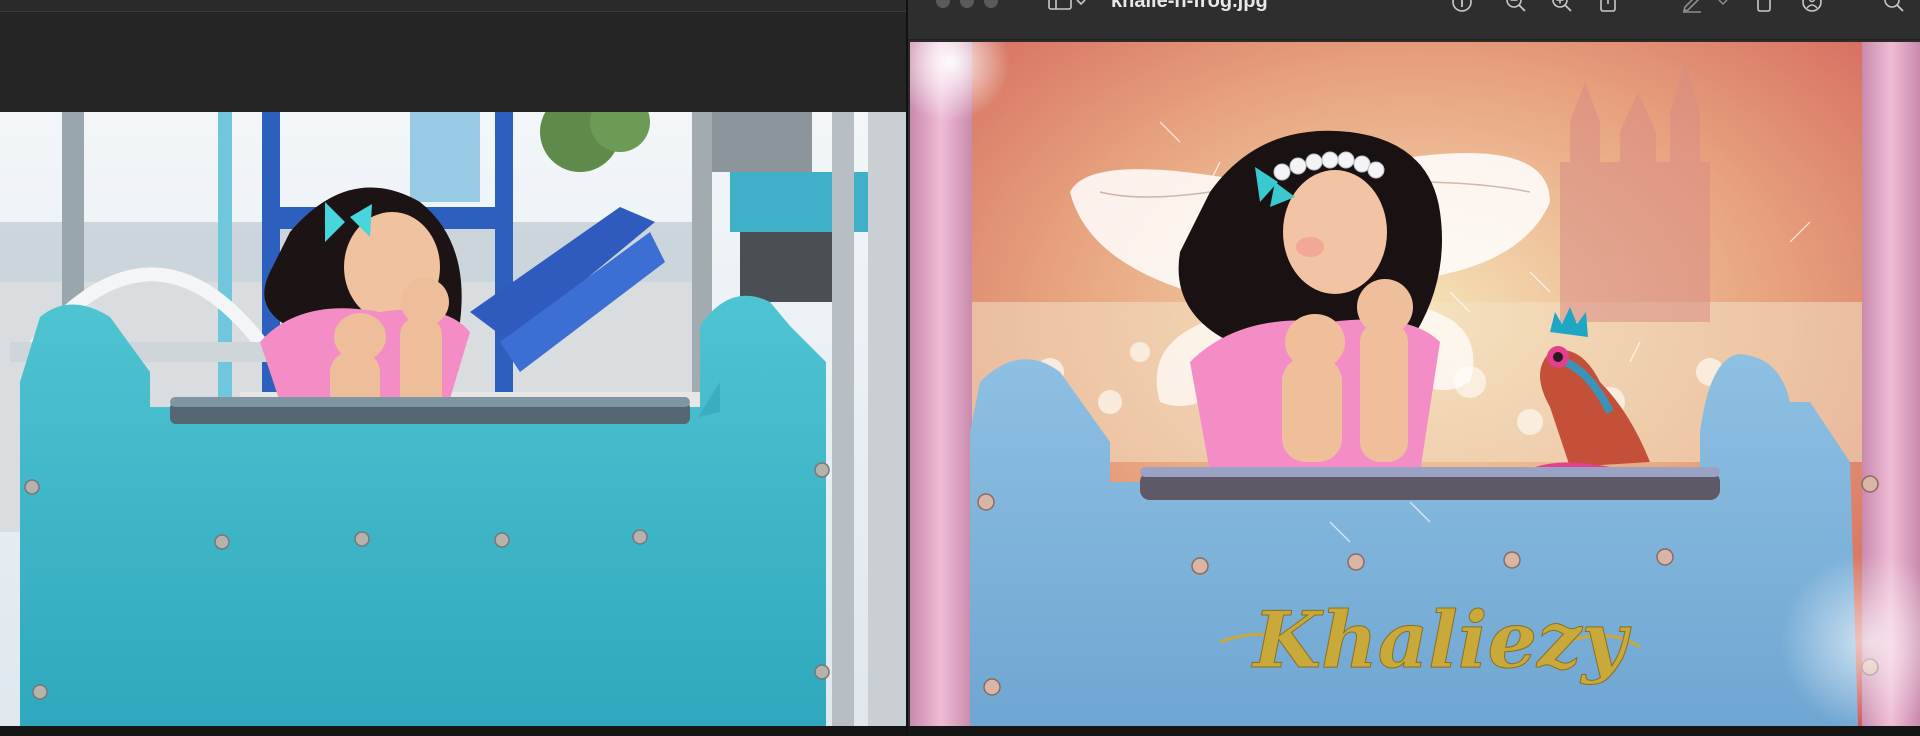 Image resolution: width=1920 pixels, height=736 pixels. What do you see at coordinates (943, 4) in the screenshot?
I see `close-window-button` at bounding box center [943, 4].